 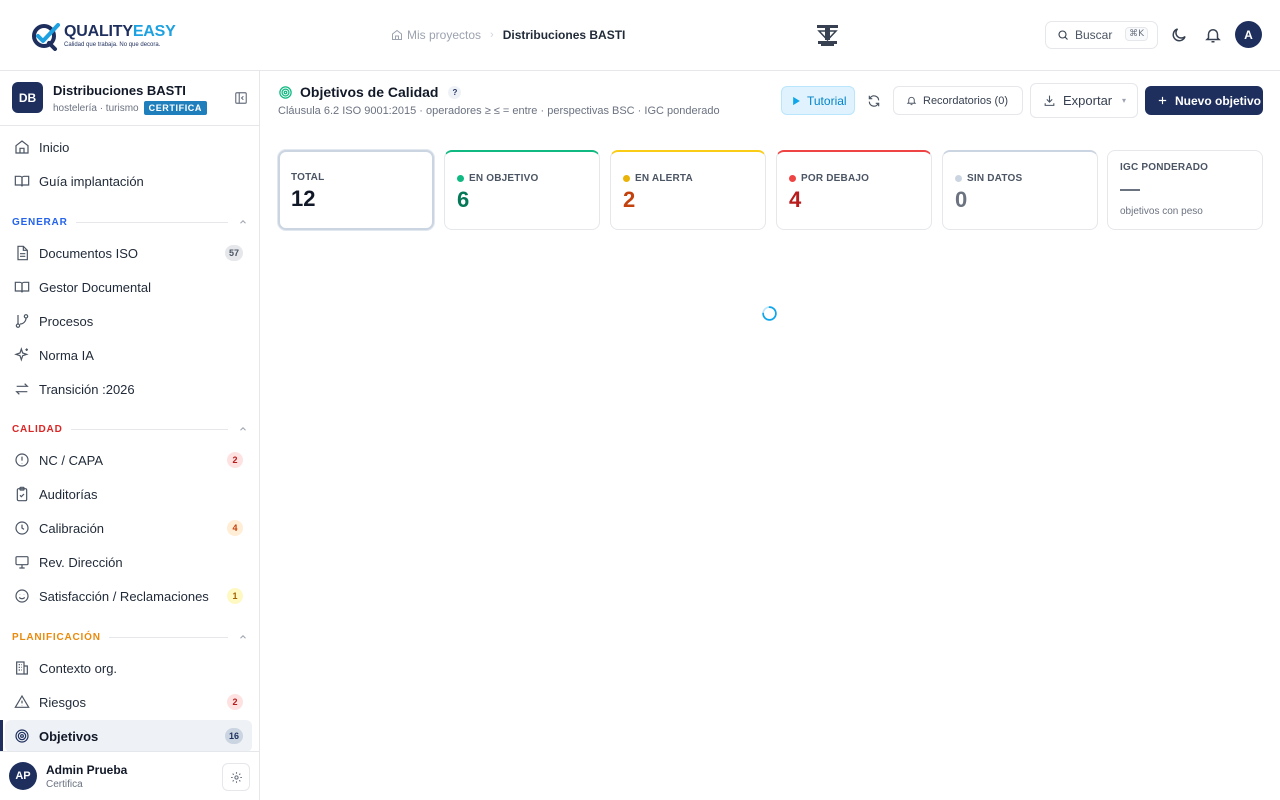 I want to click on user-avatar: A, so click(x=1248, y=34).